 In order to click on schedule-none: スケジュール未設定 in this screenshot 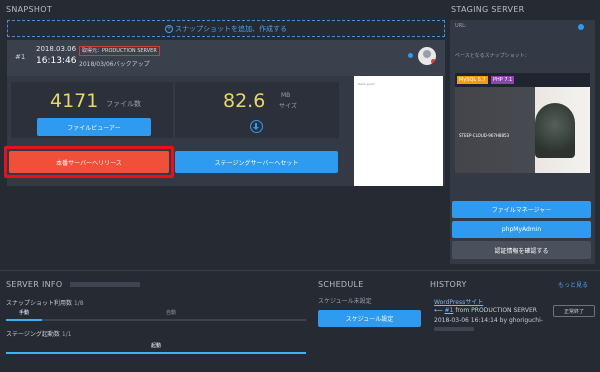, I will do `click(345, 301)`.